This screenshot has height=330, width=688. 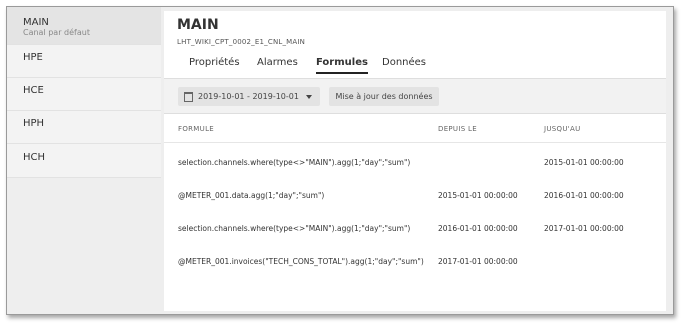 I want to click on sidebar-item-label: HCE, so click(x=33, y=90).